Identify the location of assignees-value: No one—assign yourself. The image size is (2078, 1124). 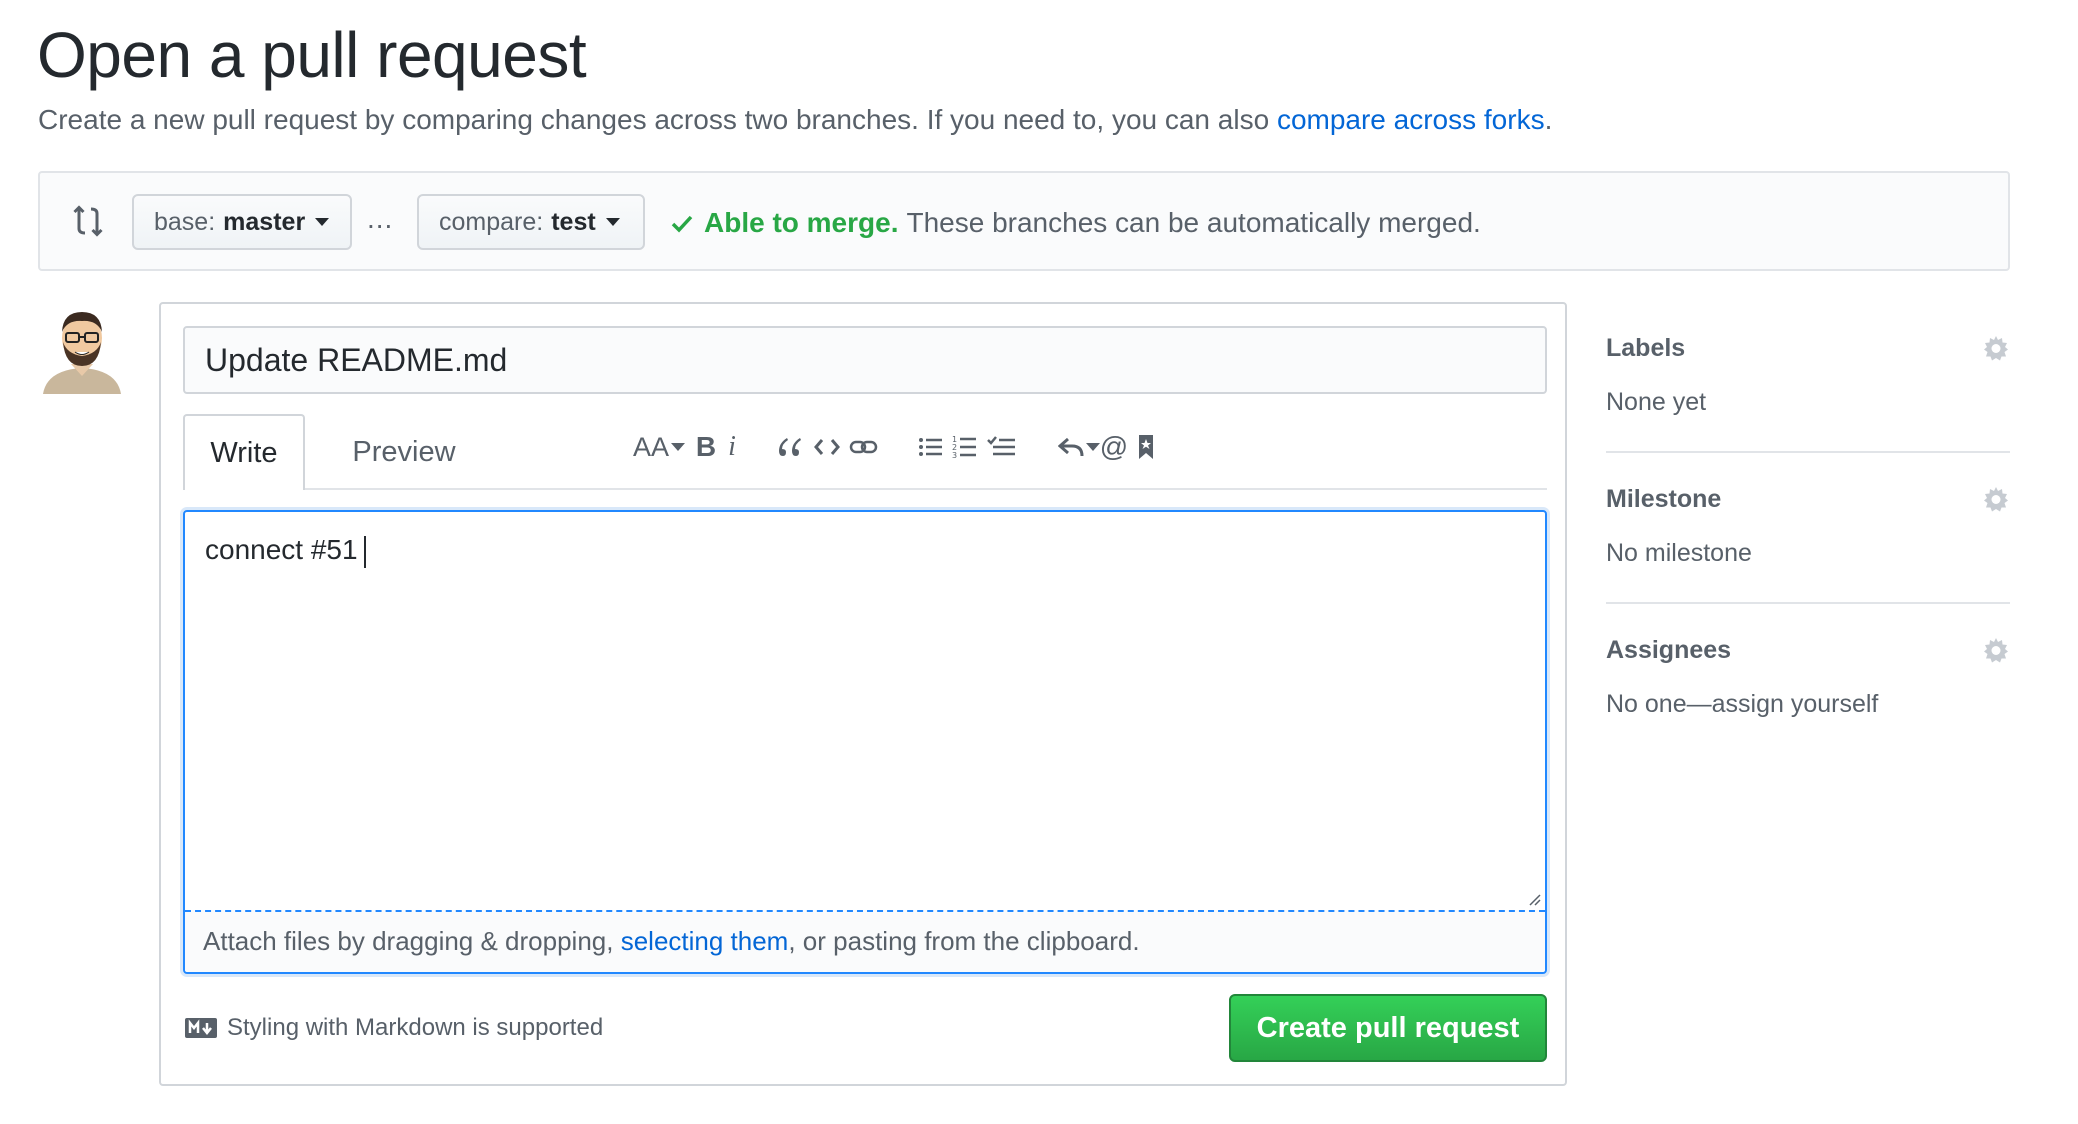
(1742, 704).